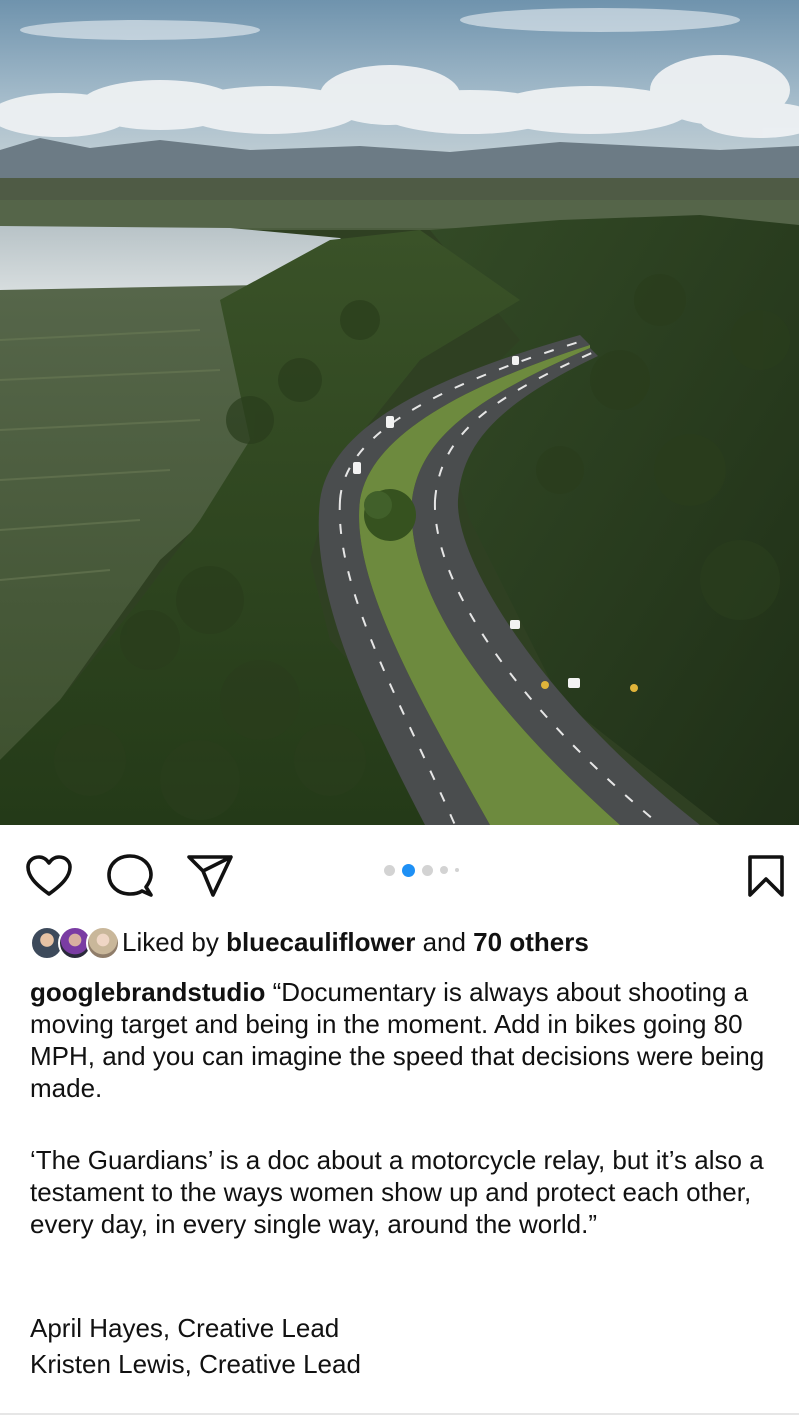 The image size is (799, 1421). Describe the element at coordinates (195, 1364) in the screenshot. I see `credit-line: Kristen Lewis, Creative Lead` at that location.